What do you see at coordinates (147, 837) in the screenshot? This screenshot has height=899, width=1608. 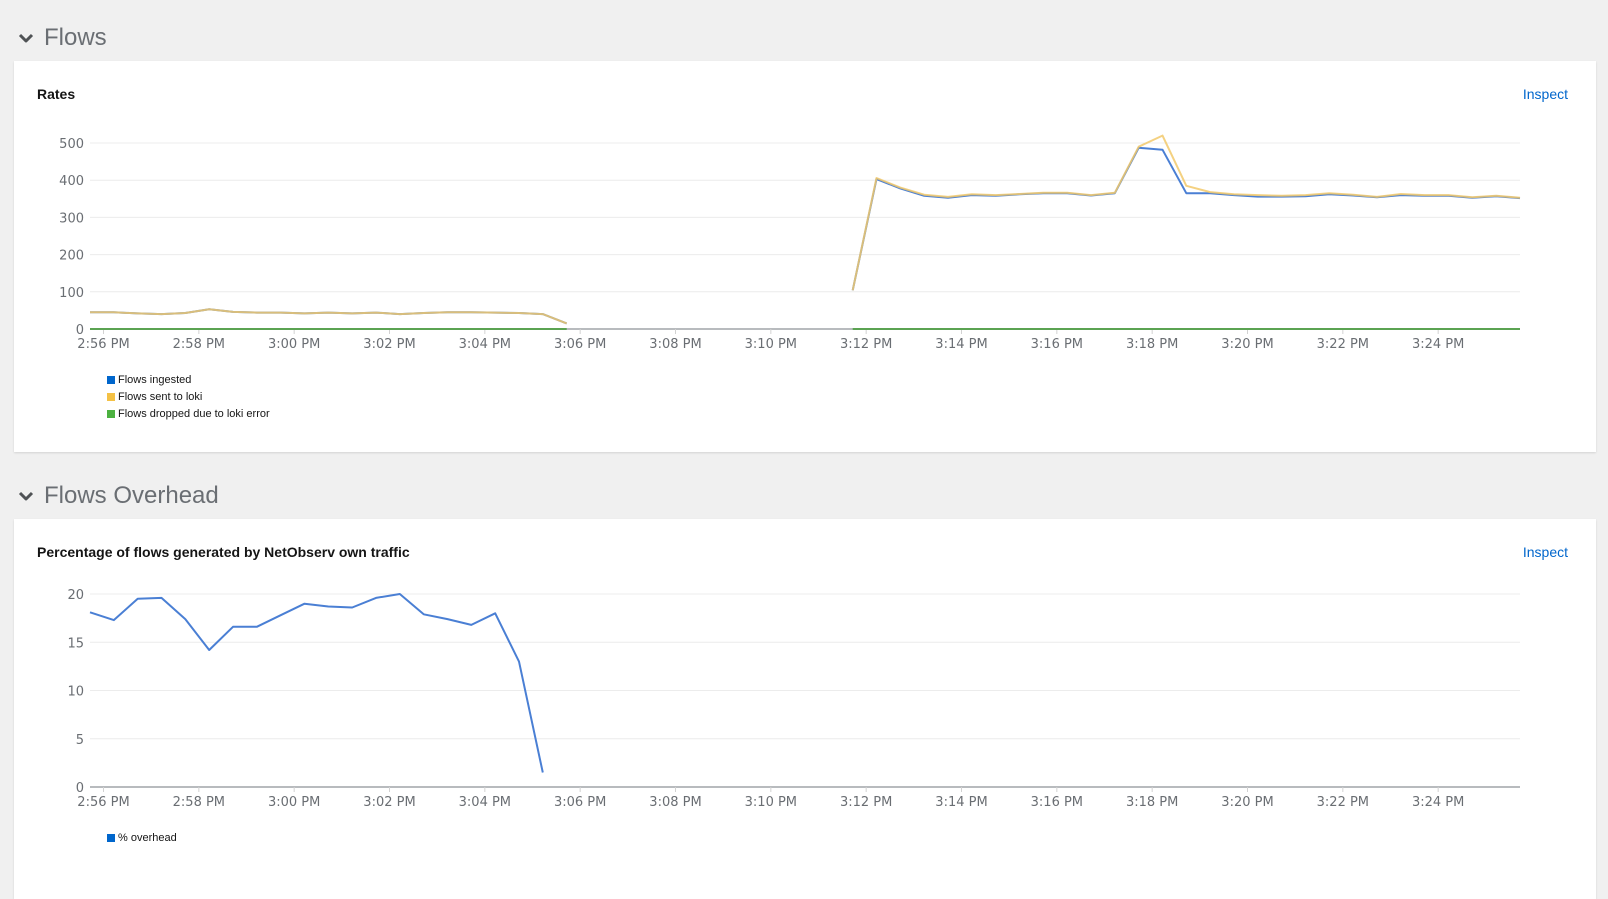 I see `legend-label: % overhead` at bounding box center [147, 837].